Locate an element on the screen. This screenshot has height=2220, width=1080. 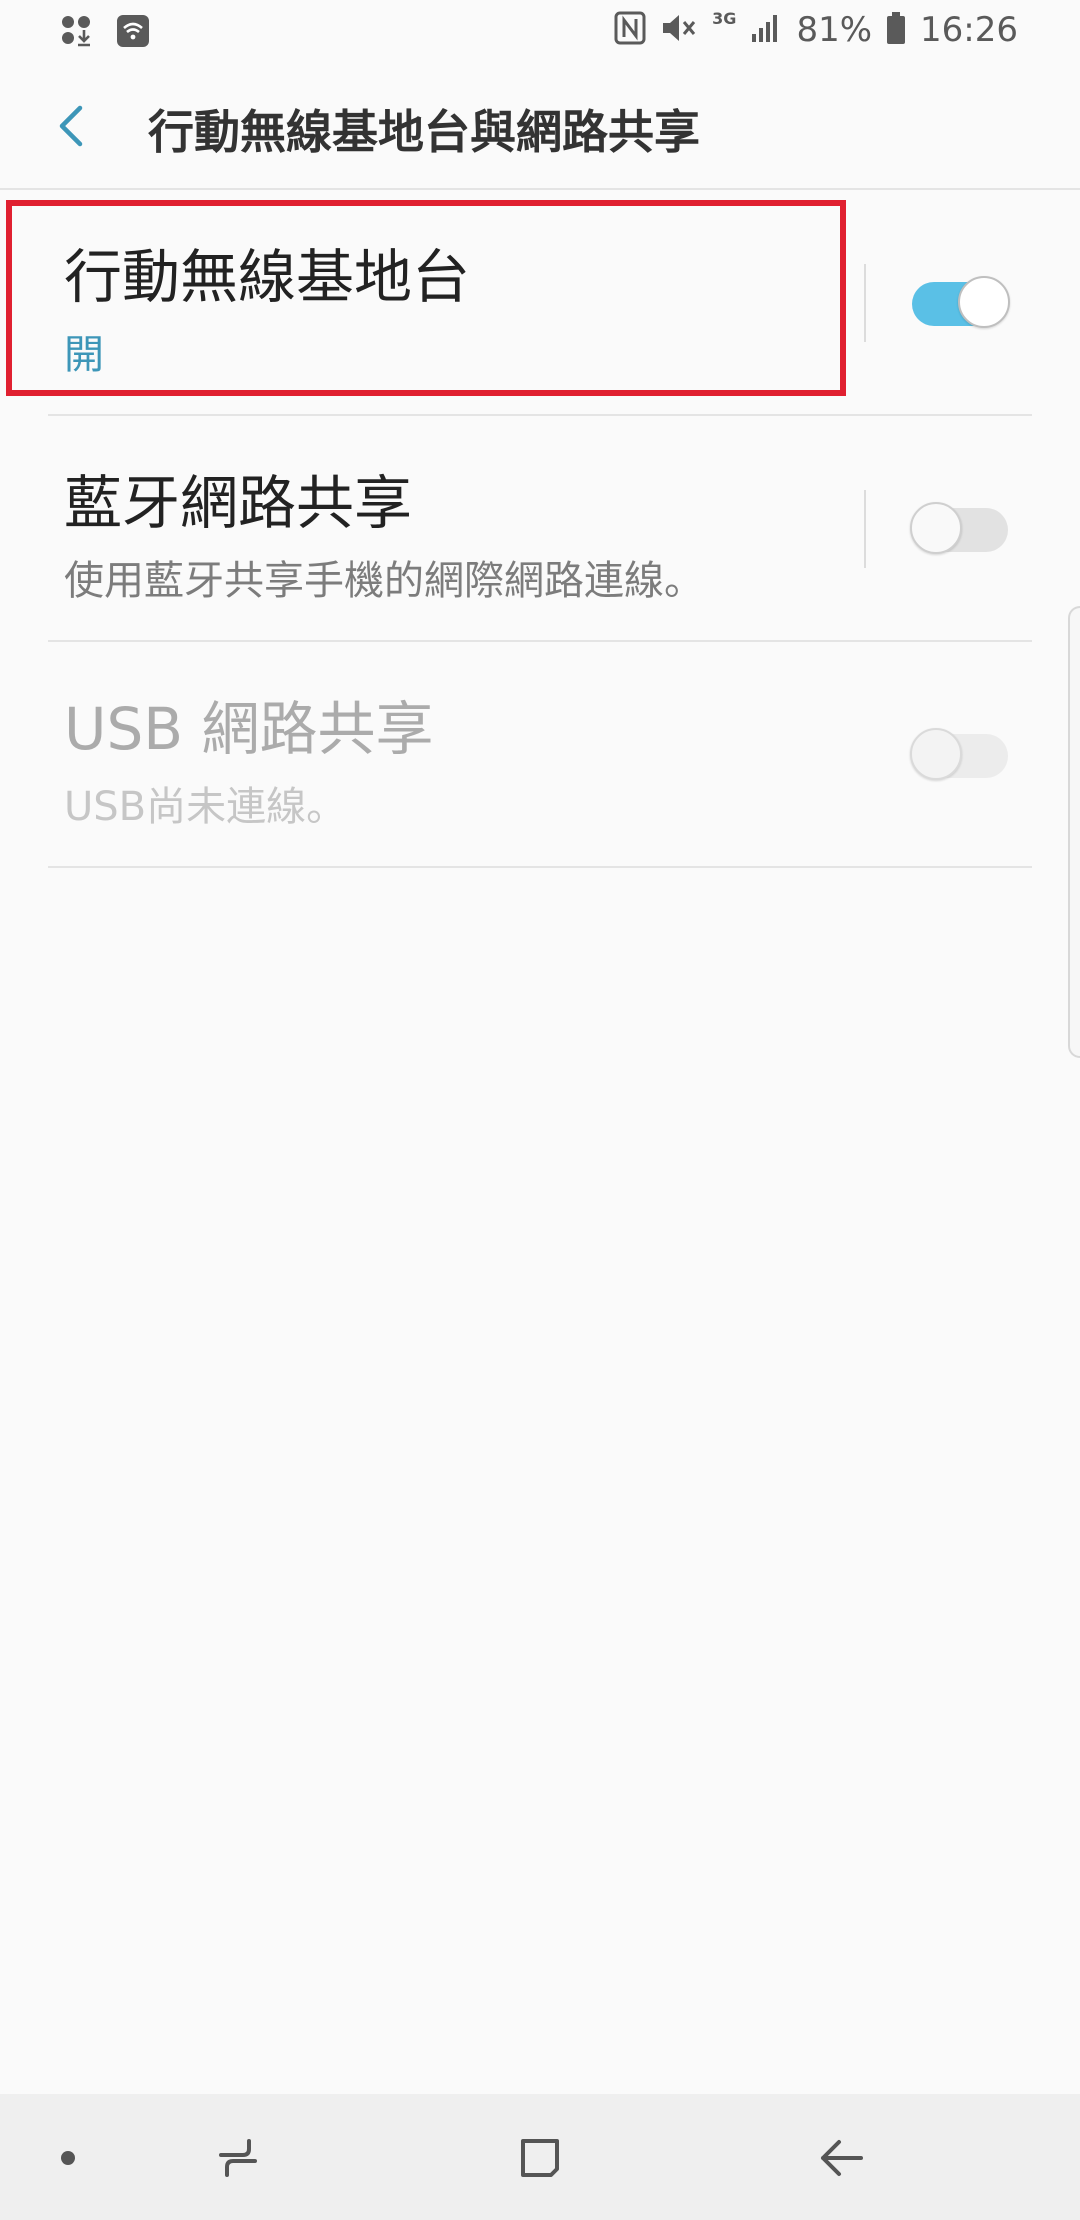
home-button is located at coordinates (540, 2158).